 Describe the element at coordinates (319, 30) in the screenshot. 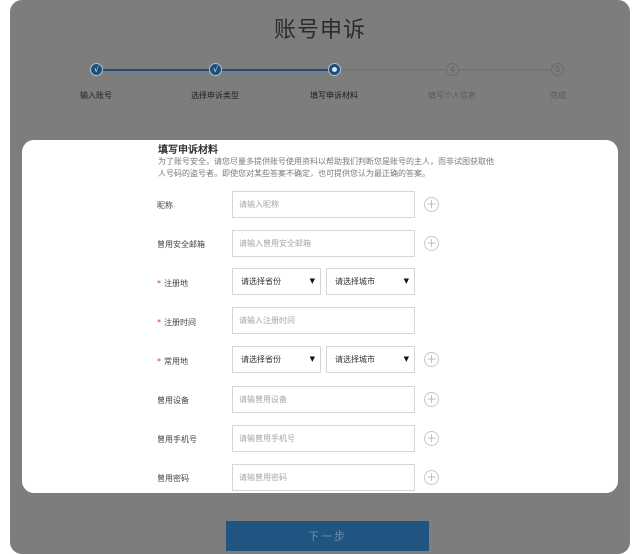

I see `page-title: 账号申诉` at that location.